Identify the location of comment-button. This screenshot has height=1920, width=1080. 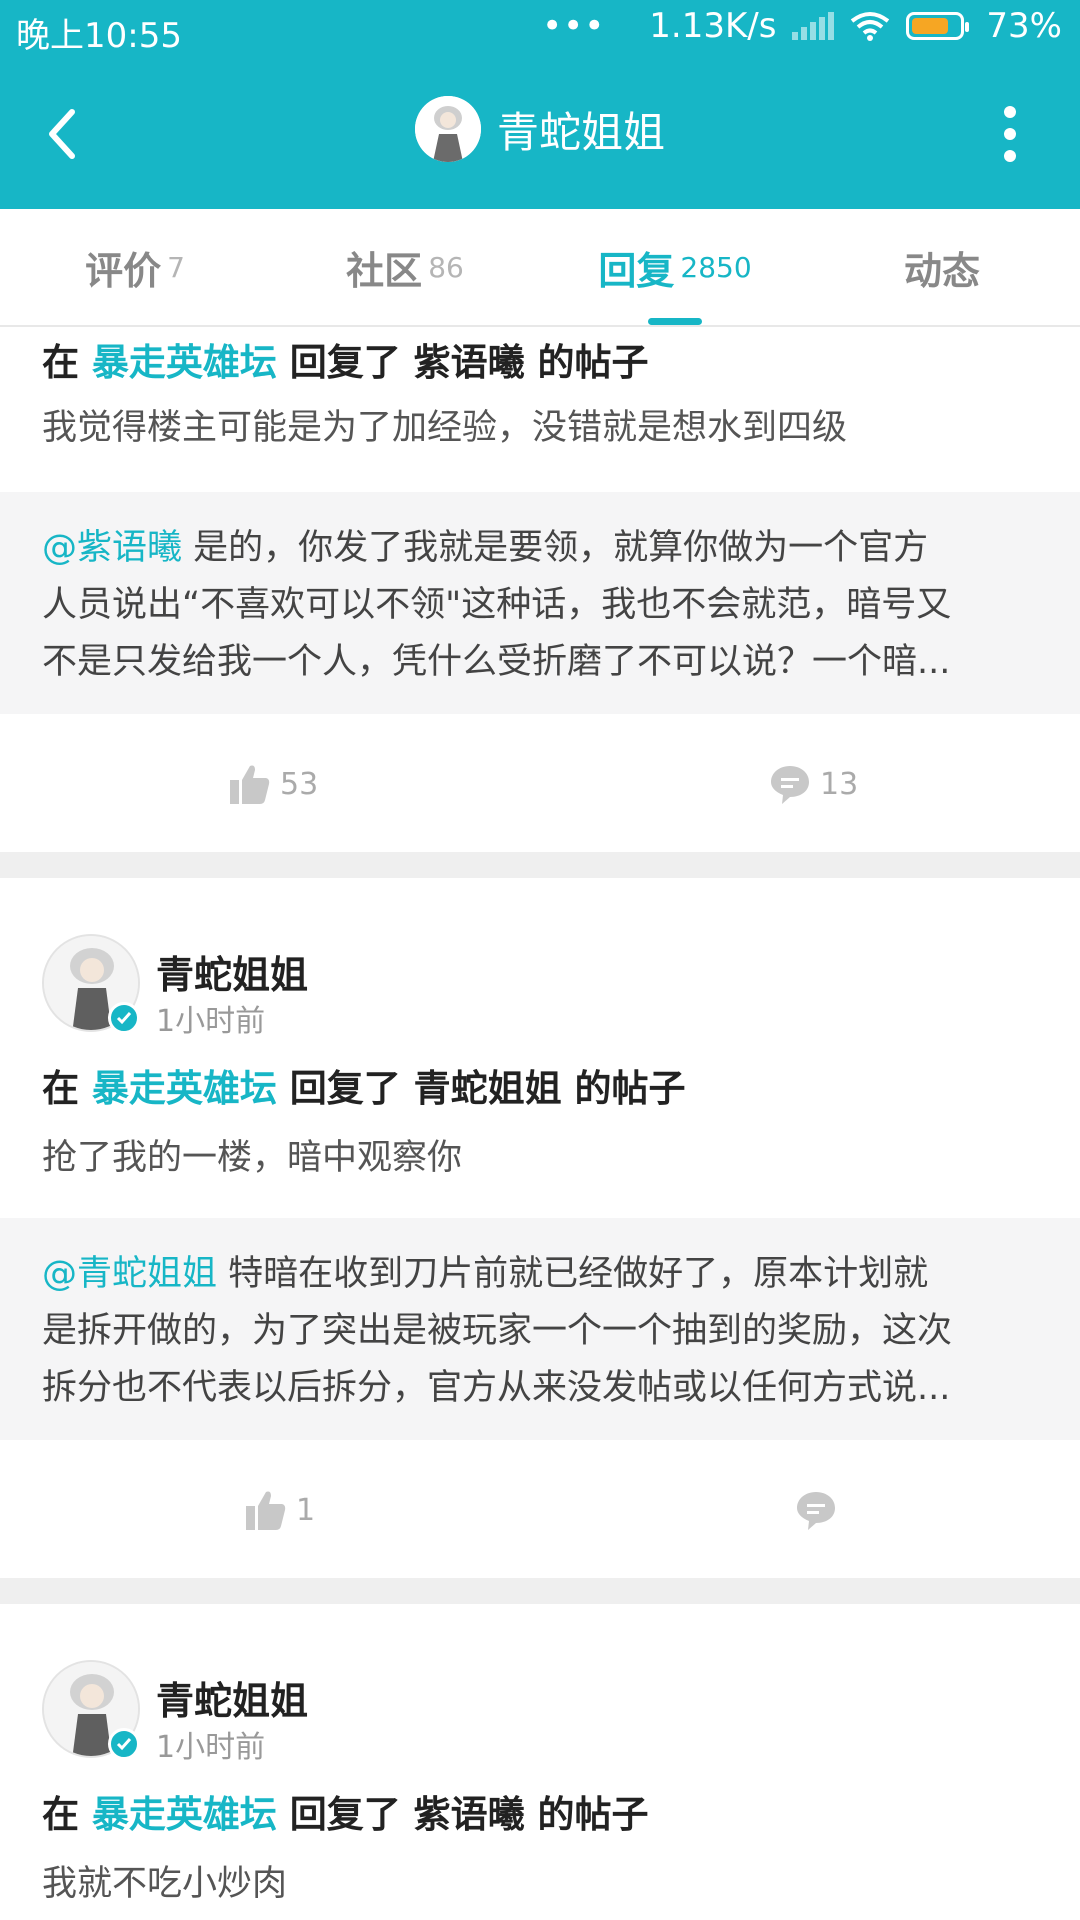
(820, 1510).